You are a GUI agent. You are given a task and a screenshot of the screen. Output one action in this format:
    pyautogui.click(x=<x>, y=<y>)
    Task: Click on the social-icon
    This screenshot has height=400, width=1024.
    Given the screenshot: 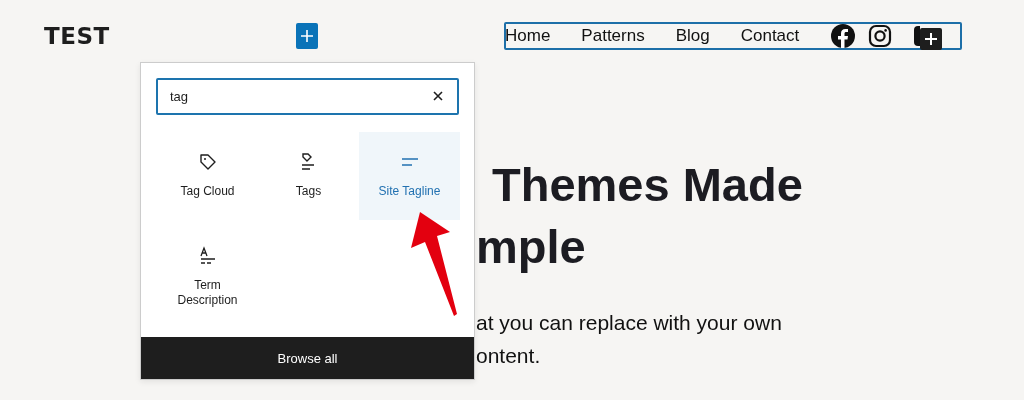 What is the action you would take?
    pyautogui.click(x=917, y=36)
    